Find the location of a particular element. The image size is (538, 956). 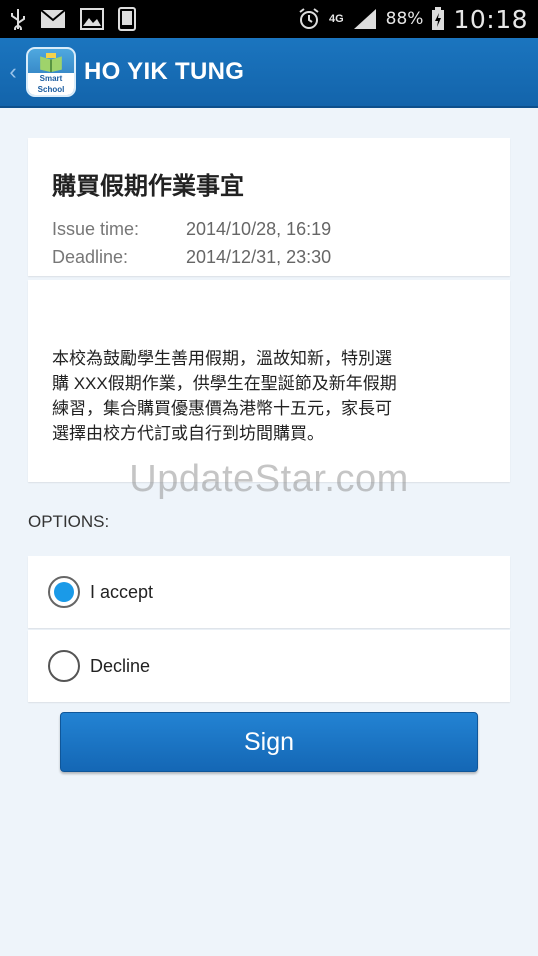

issue-time-label: Issue time: is located at coordinates (96, 229).